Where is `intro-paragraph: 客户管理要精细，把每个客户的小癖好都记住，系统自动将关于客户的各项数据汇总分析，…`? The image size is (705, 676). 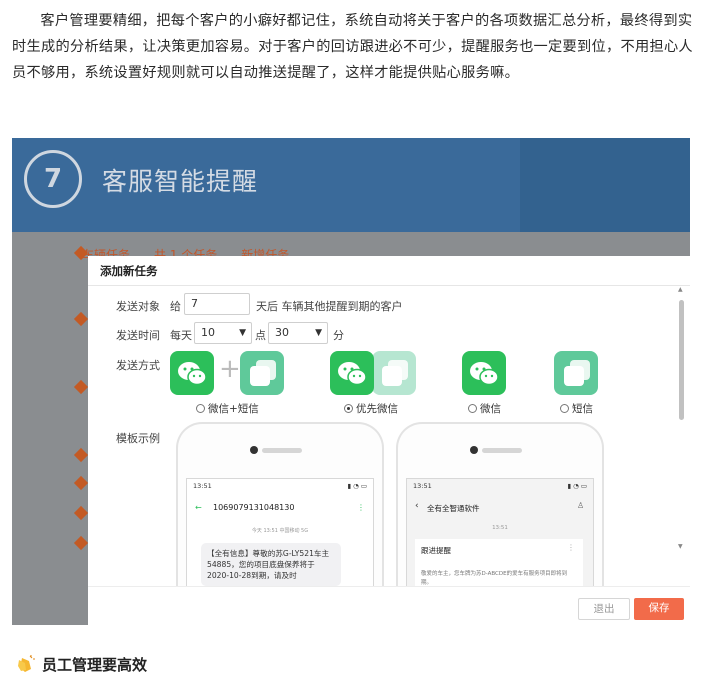
intro-paragraph: 客户管理要精细，把每个客户的小癖好都记住，系统自动将关于客户的各项数据汇总分析，… is located at coordinates (352, 47).